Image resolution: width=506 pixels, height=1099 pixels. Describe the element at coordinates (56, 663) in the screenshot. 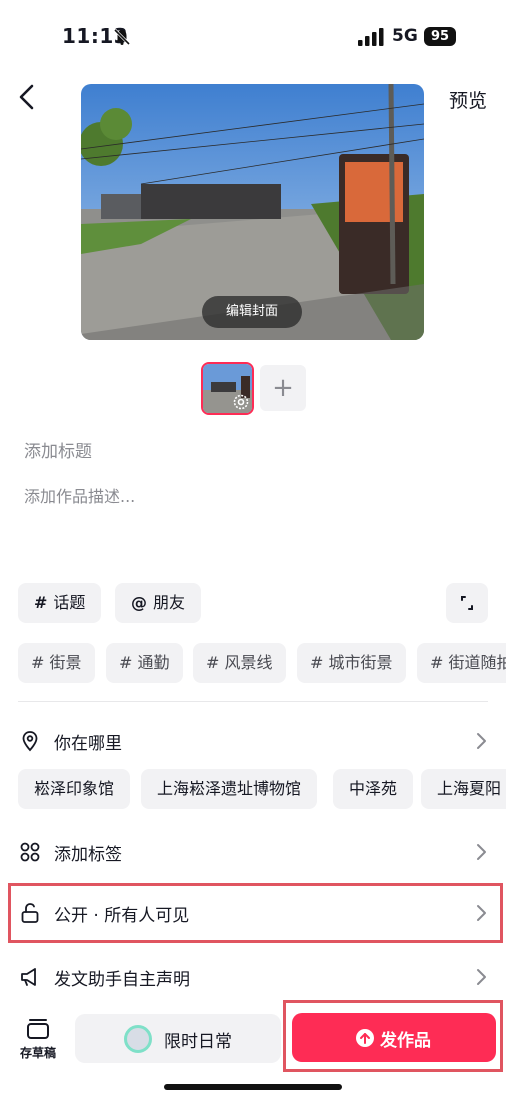

I see `hashtag-chip: # 街景` at that location.